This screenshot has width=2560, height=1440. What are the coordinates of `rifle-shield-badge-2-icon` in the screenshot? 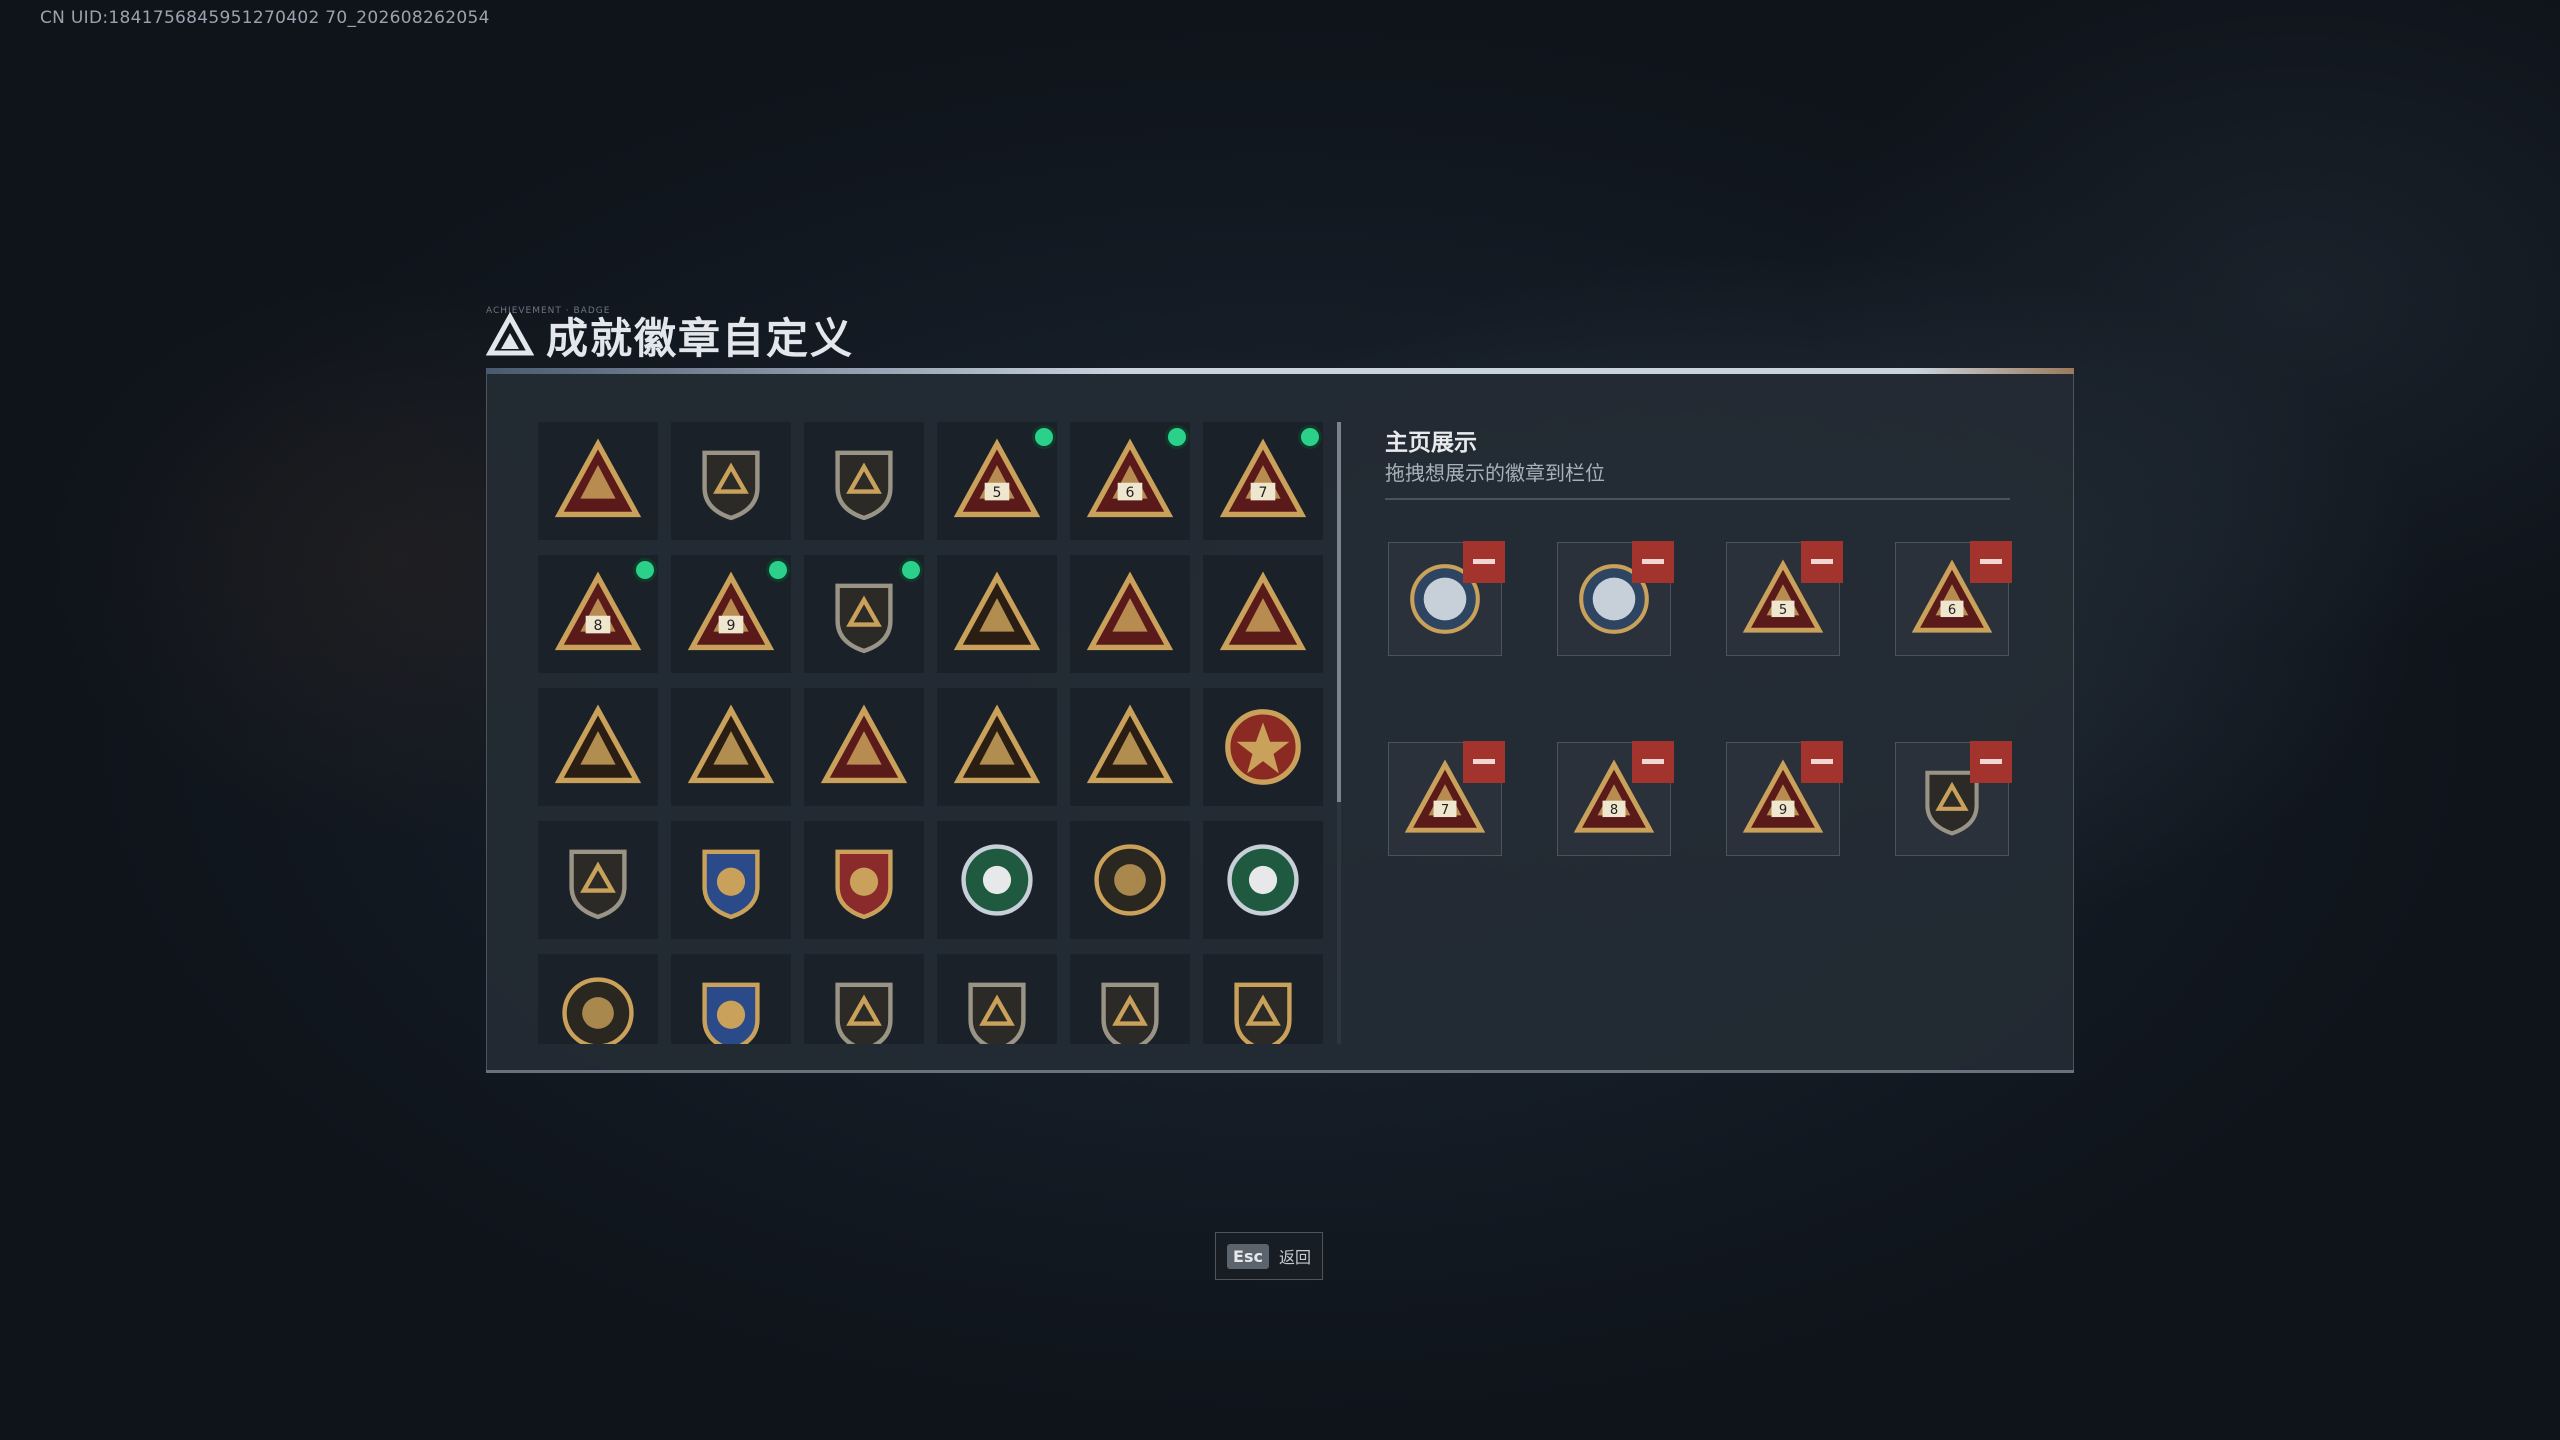 It's located at (997, 1013).